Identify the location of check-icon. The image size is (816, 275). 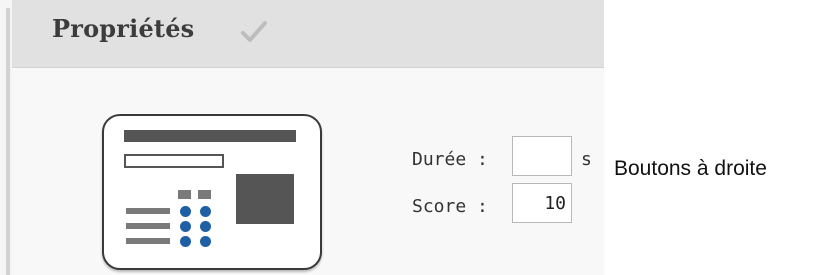
(254, 31).